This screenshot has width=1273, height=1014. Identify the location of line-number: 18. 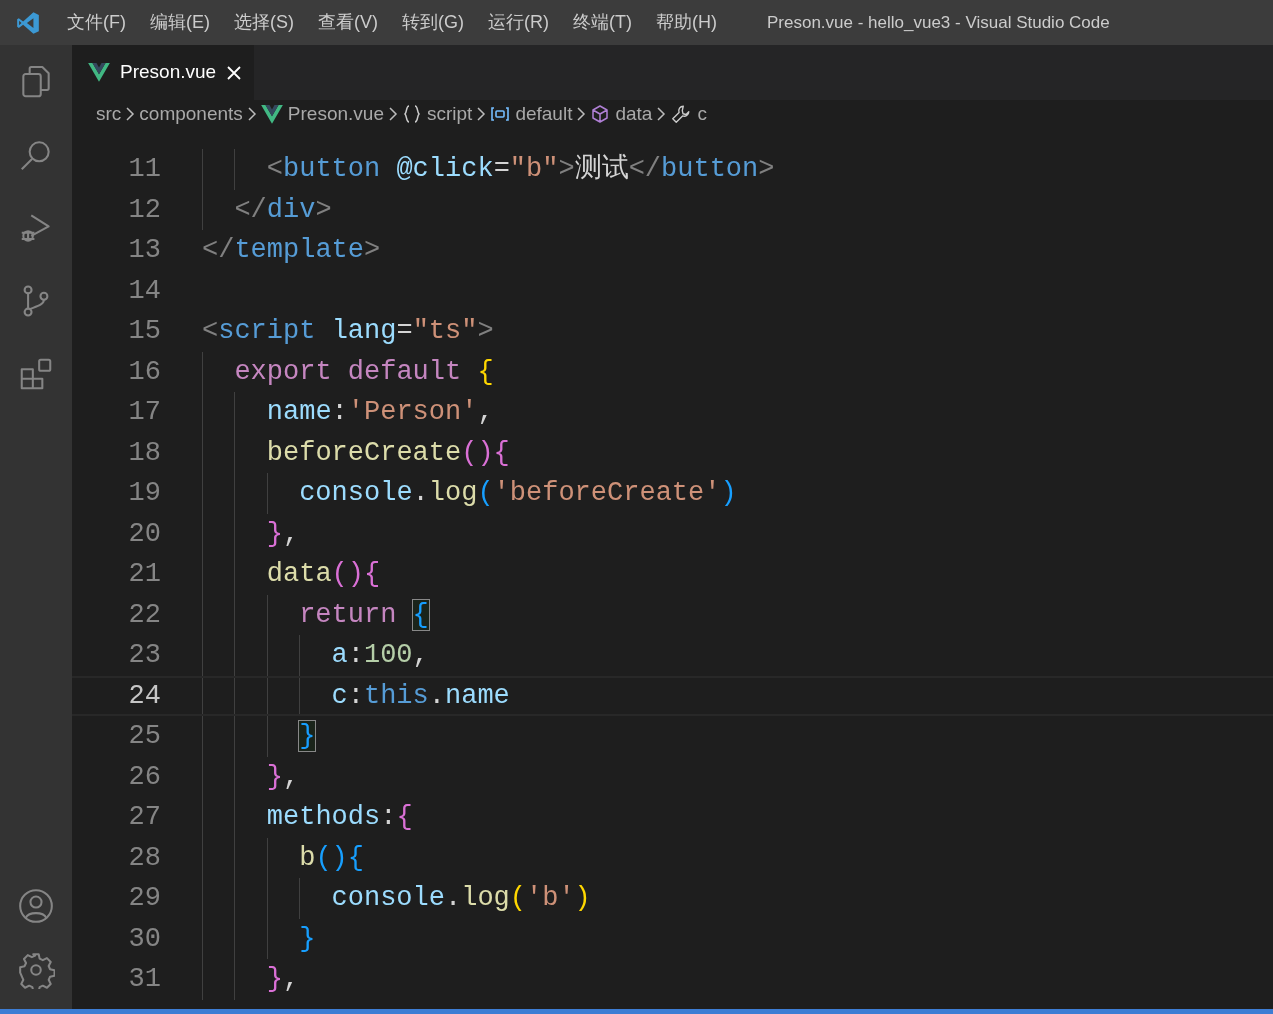
(144, 453).